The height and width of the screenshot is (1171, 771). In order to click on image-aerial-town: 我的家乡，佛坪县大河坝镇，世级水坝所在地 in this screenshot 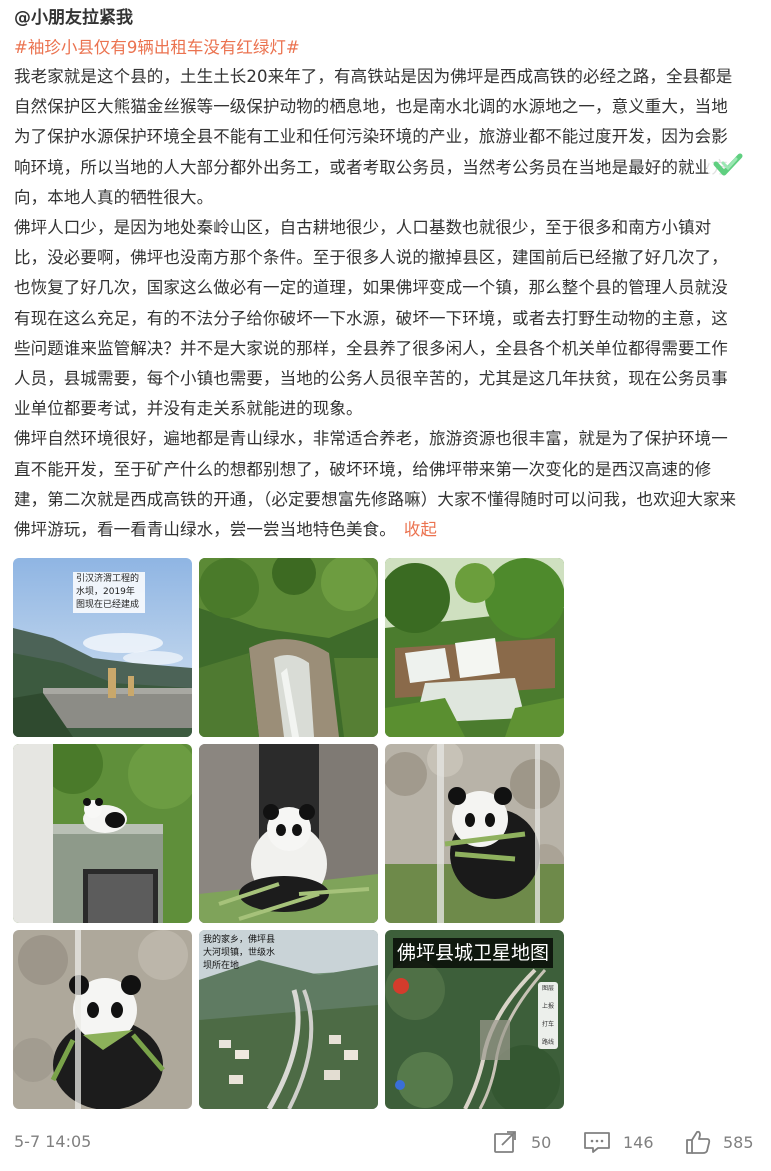, I will do `click(288, 1019)`.